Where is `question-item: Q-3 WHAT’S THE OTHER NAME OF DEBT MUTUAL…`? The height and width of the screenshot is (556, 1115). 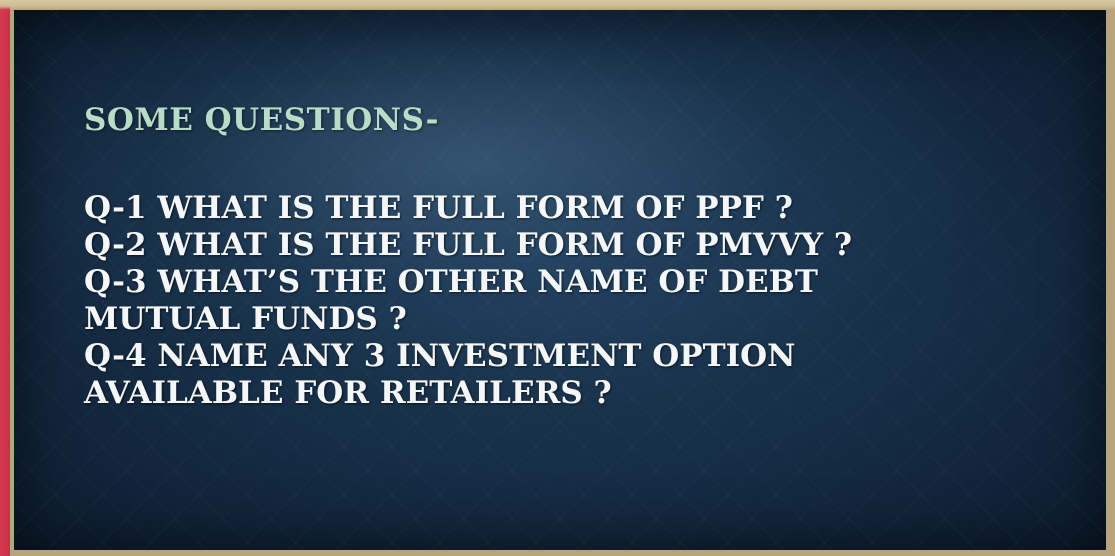
question-item: Q-3 WHAT’S THE OTHER NAME OF DEBT MUTUAL… is located at coordinates (564, 301).